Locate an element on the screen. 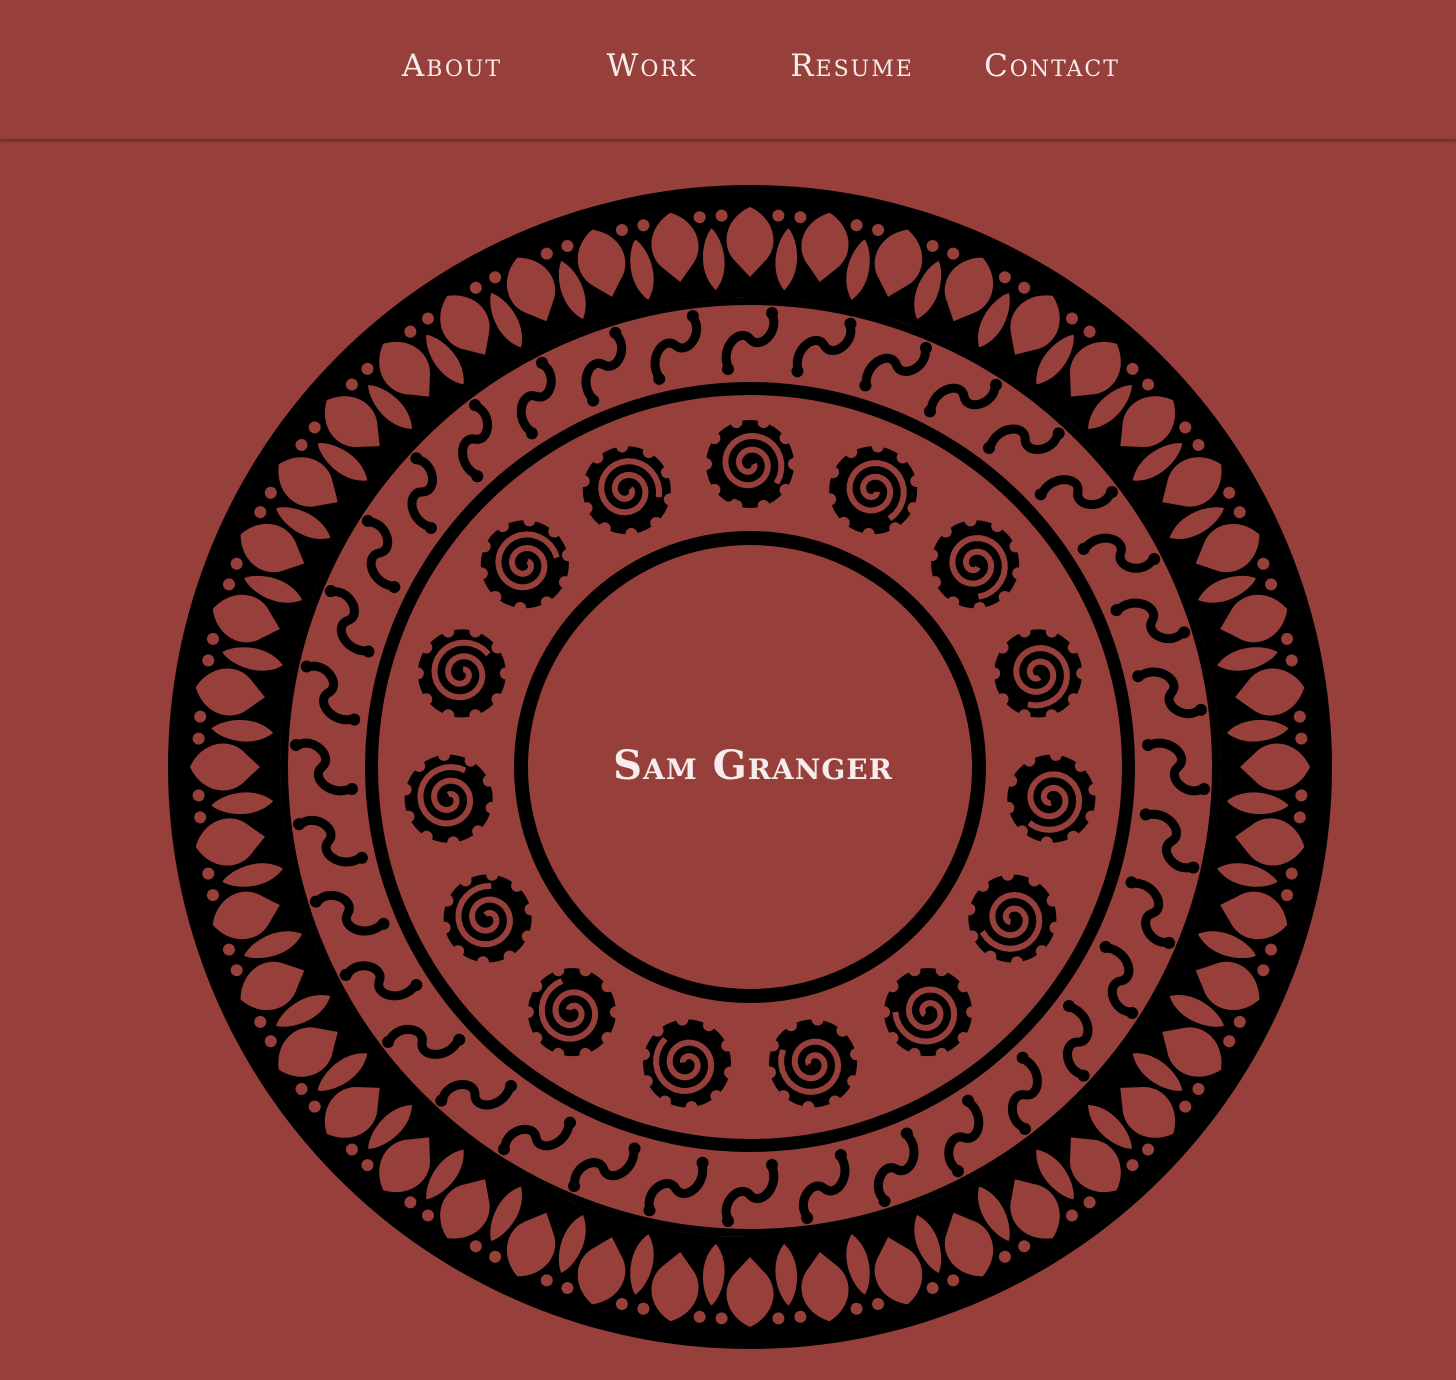 Image resolution: width=1456 pixels, height=1380 pixels. top-nav-bar: About Work Resume Contact is located at coordinates (728, 69).